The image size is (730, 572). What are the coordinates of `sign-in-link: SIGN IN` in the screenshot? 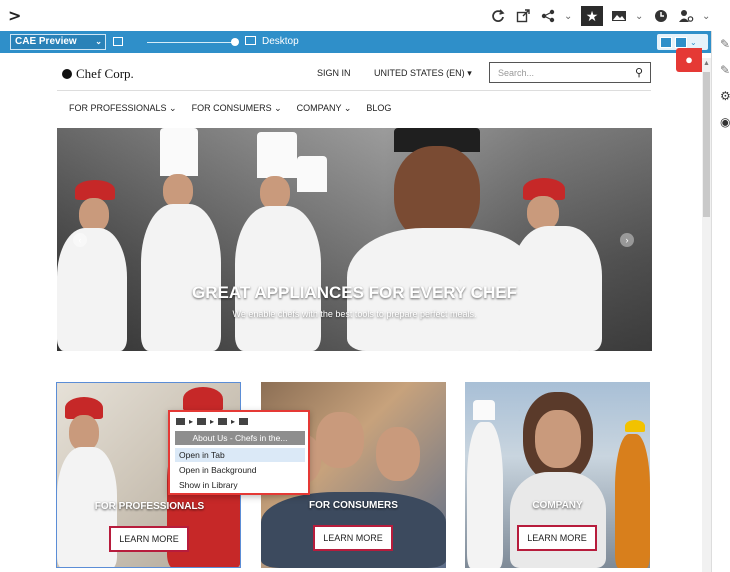 It's located at (334, 73).